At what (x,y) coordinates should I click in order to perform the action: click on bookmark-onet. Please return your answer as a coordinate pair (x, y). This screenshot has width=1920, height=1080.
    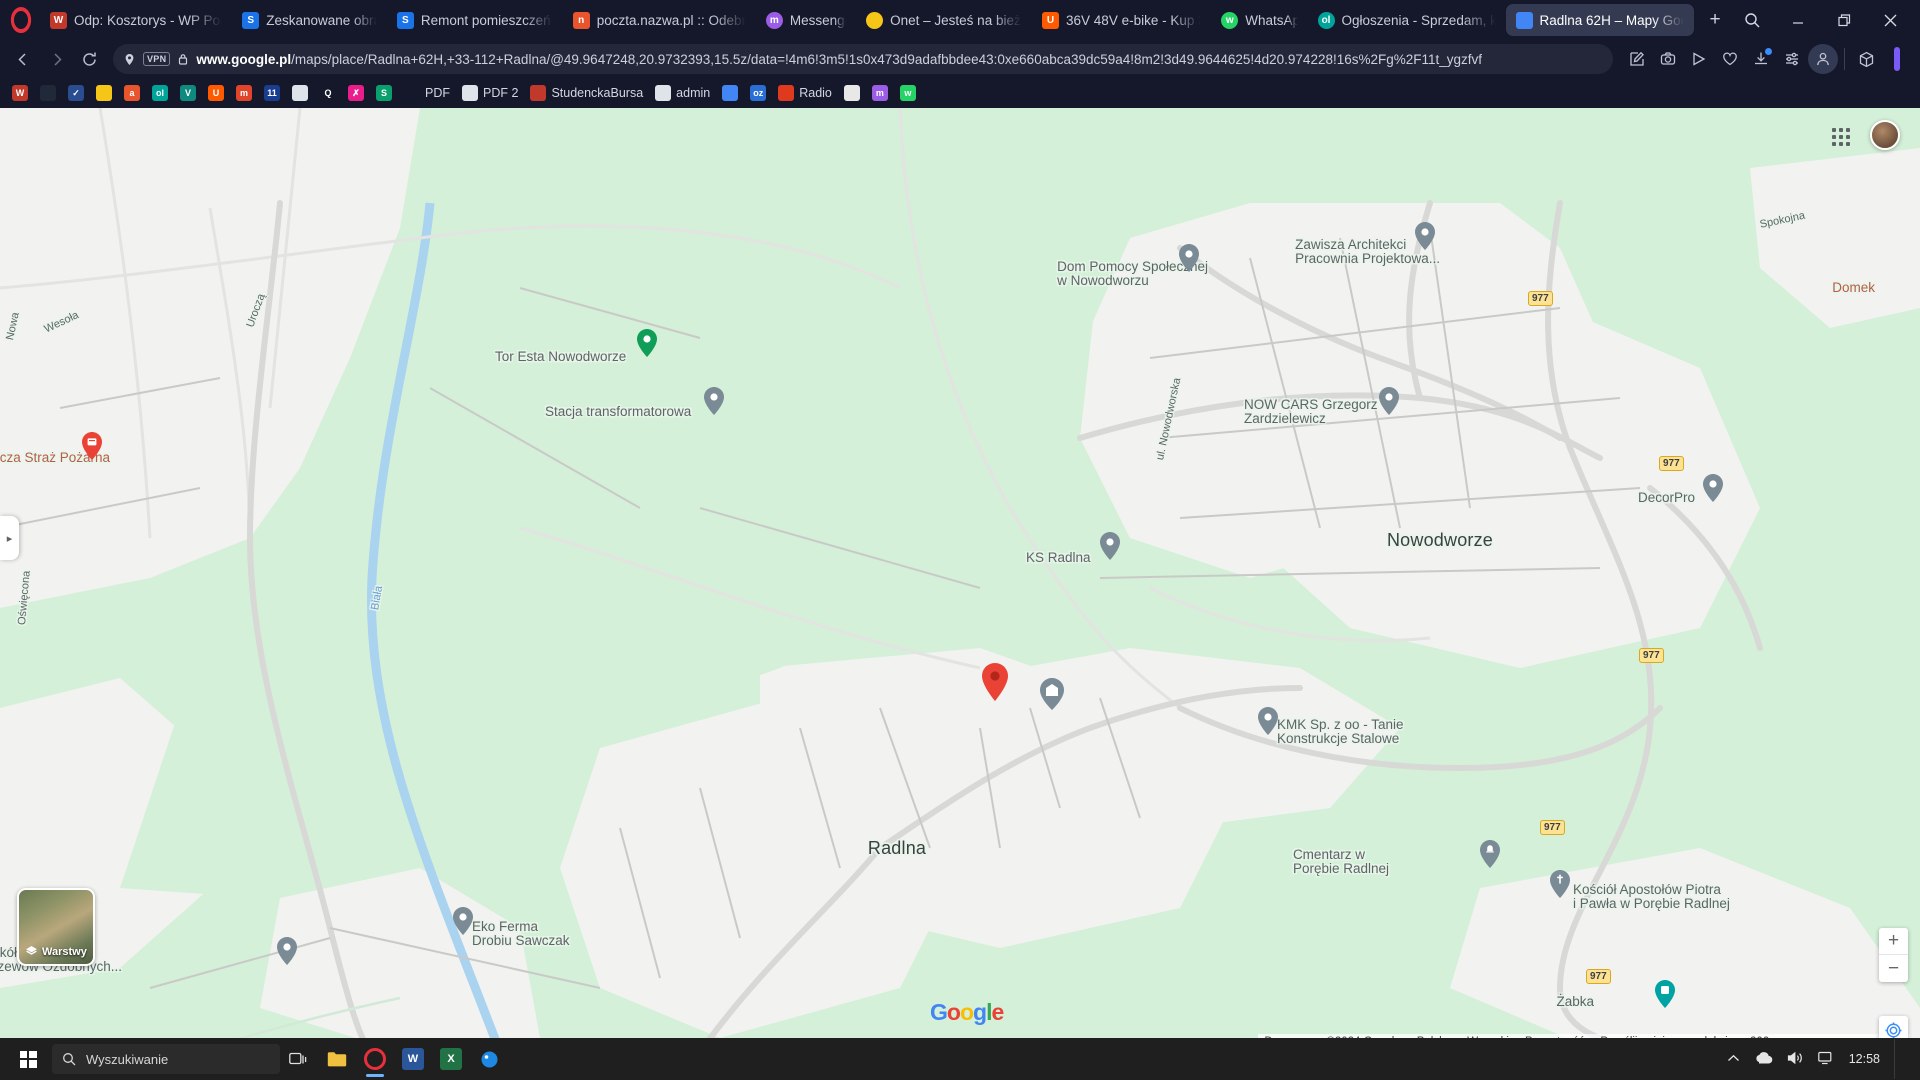
    Looking at the image, I should click on (104, 93).